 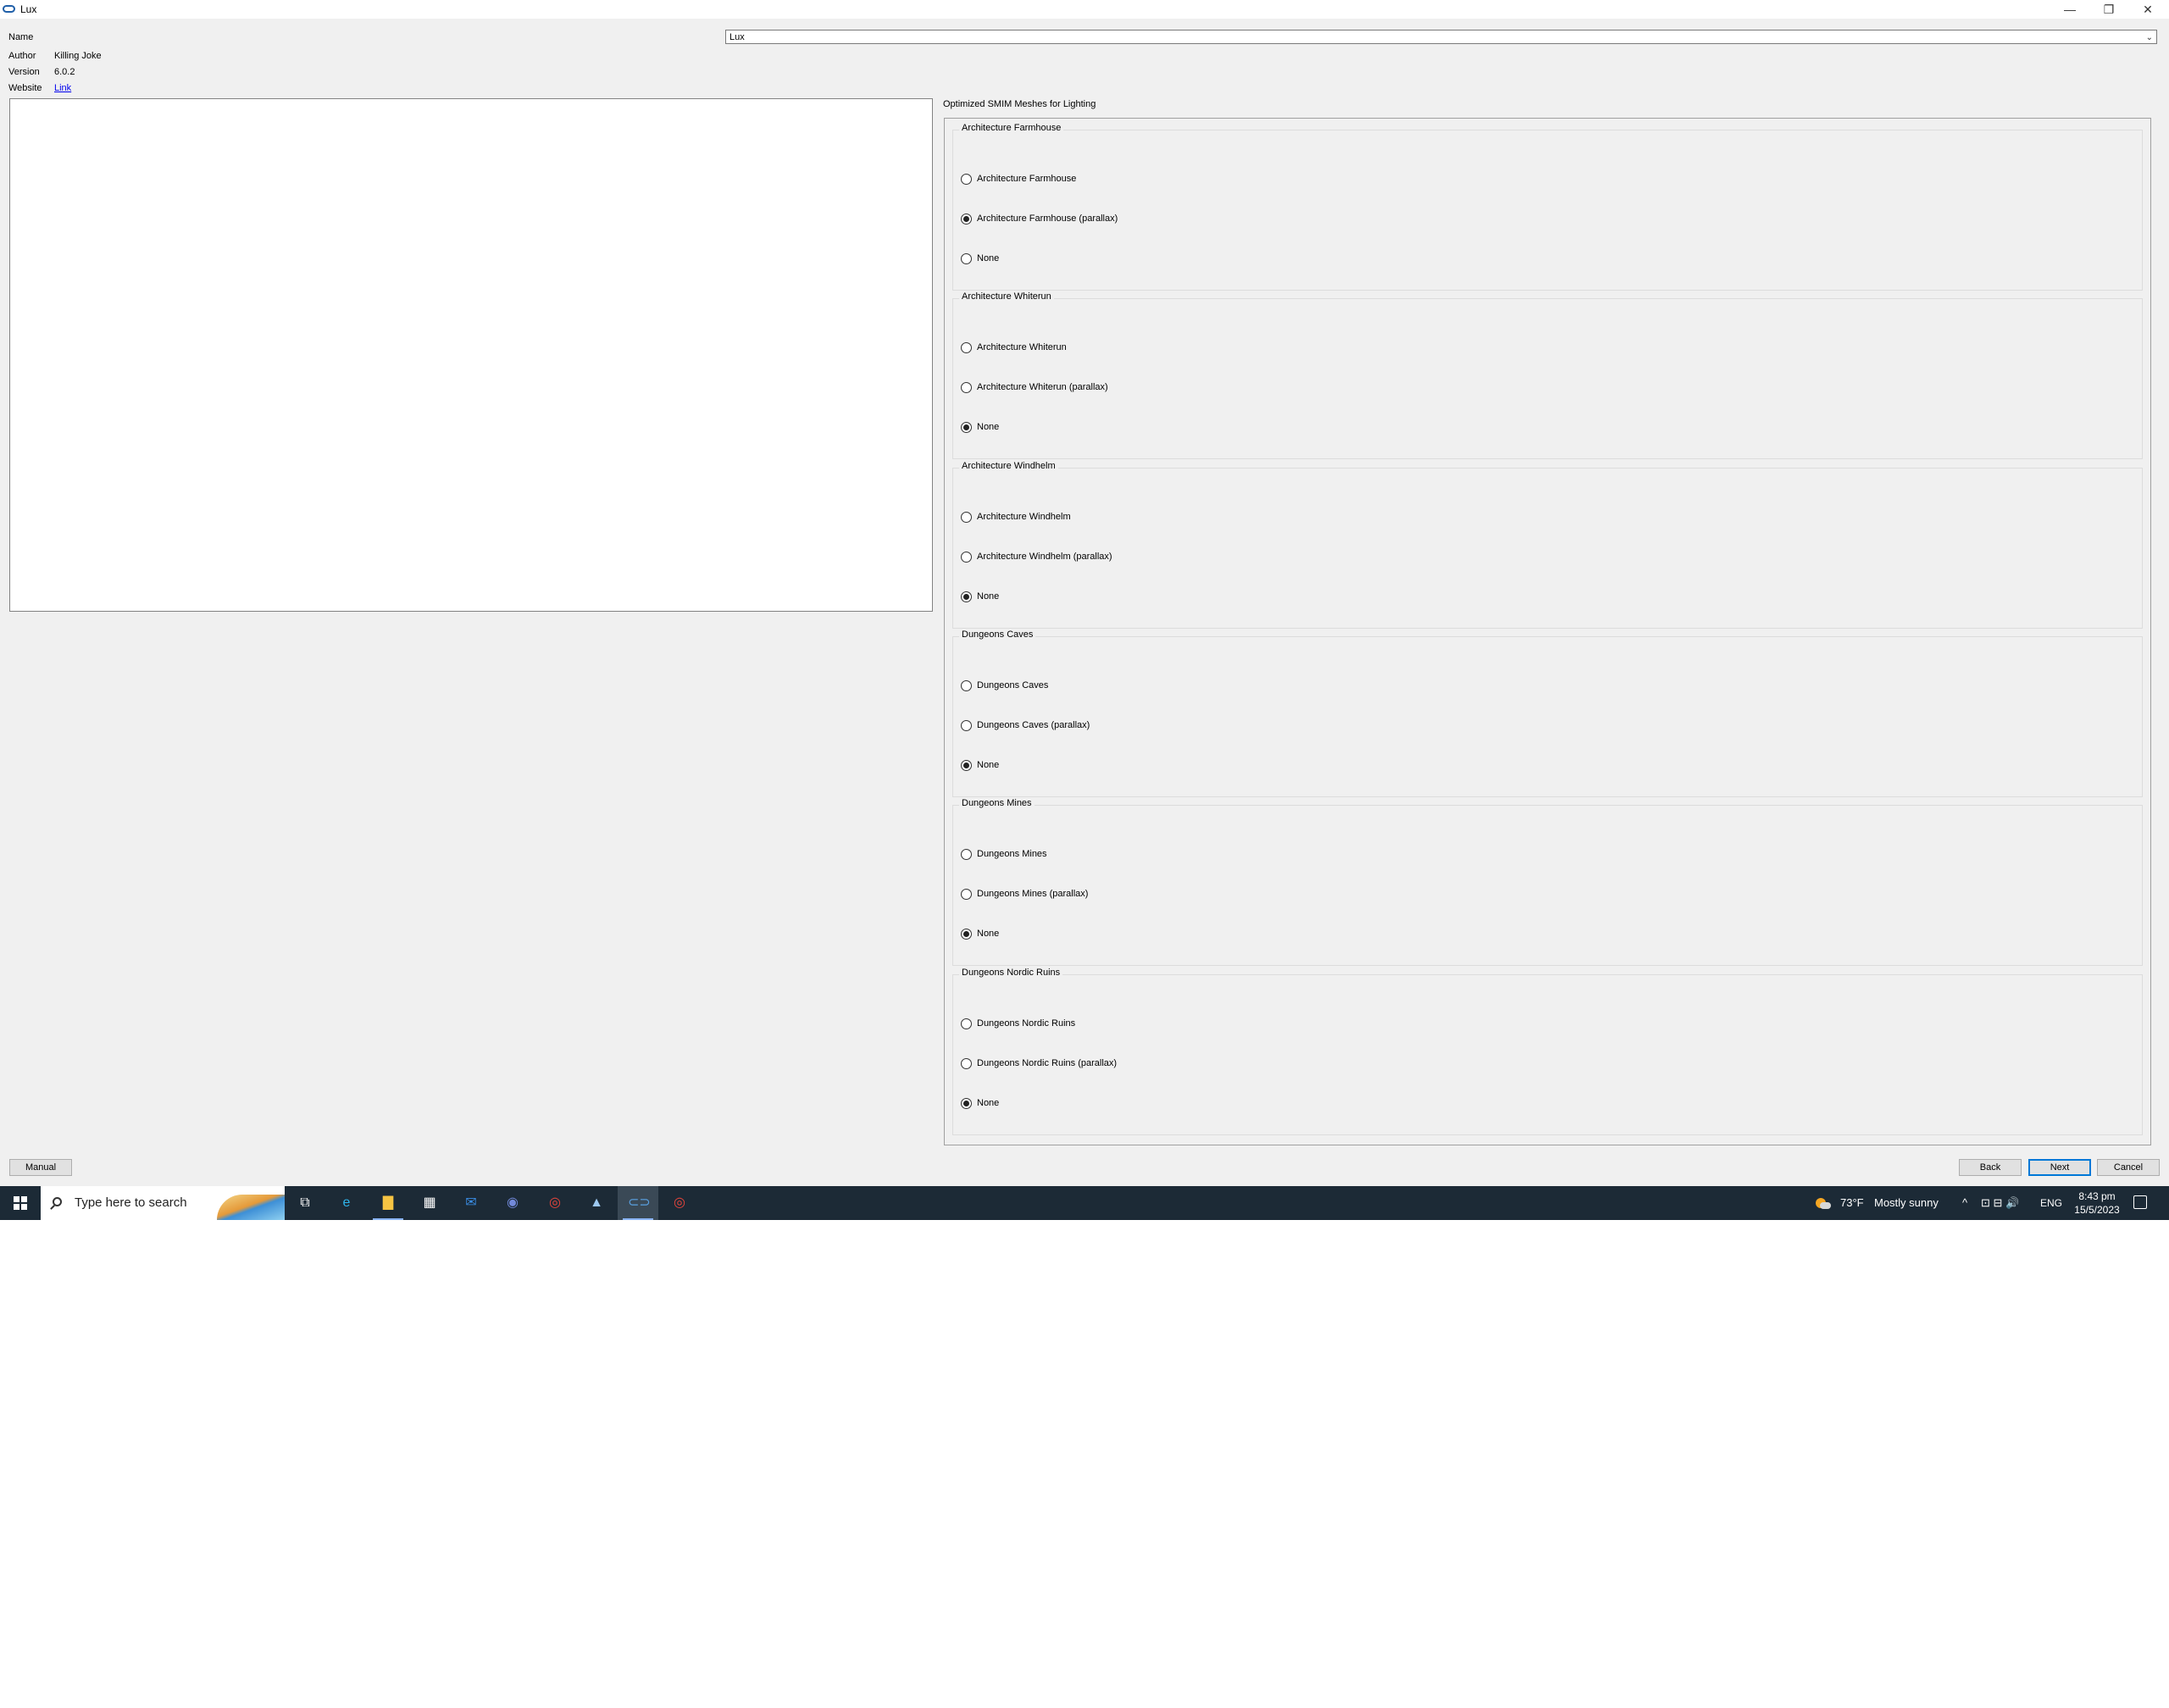 What do you see at coordinates (2147, 9) in the screenshot?
I see `close-button: ✕` at bounding box center [2147, 9].